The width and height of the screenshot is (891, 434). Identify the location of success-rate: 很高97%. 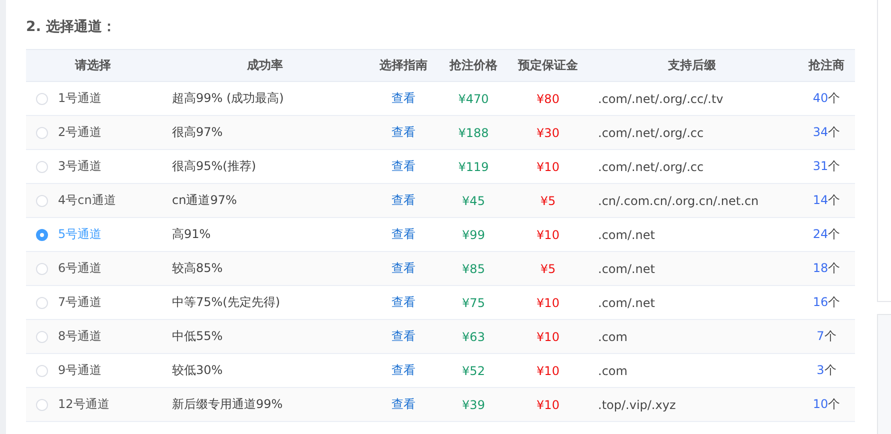
(197, 132).